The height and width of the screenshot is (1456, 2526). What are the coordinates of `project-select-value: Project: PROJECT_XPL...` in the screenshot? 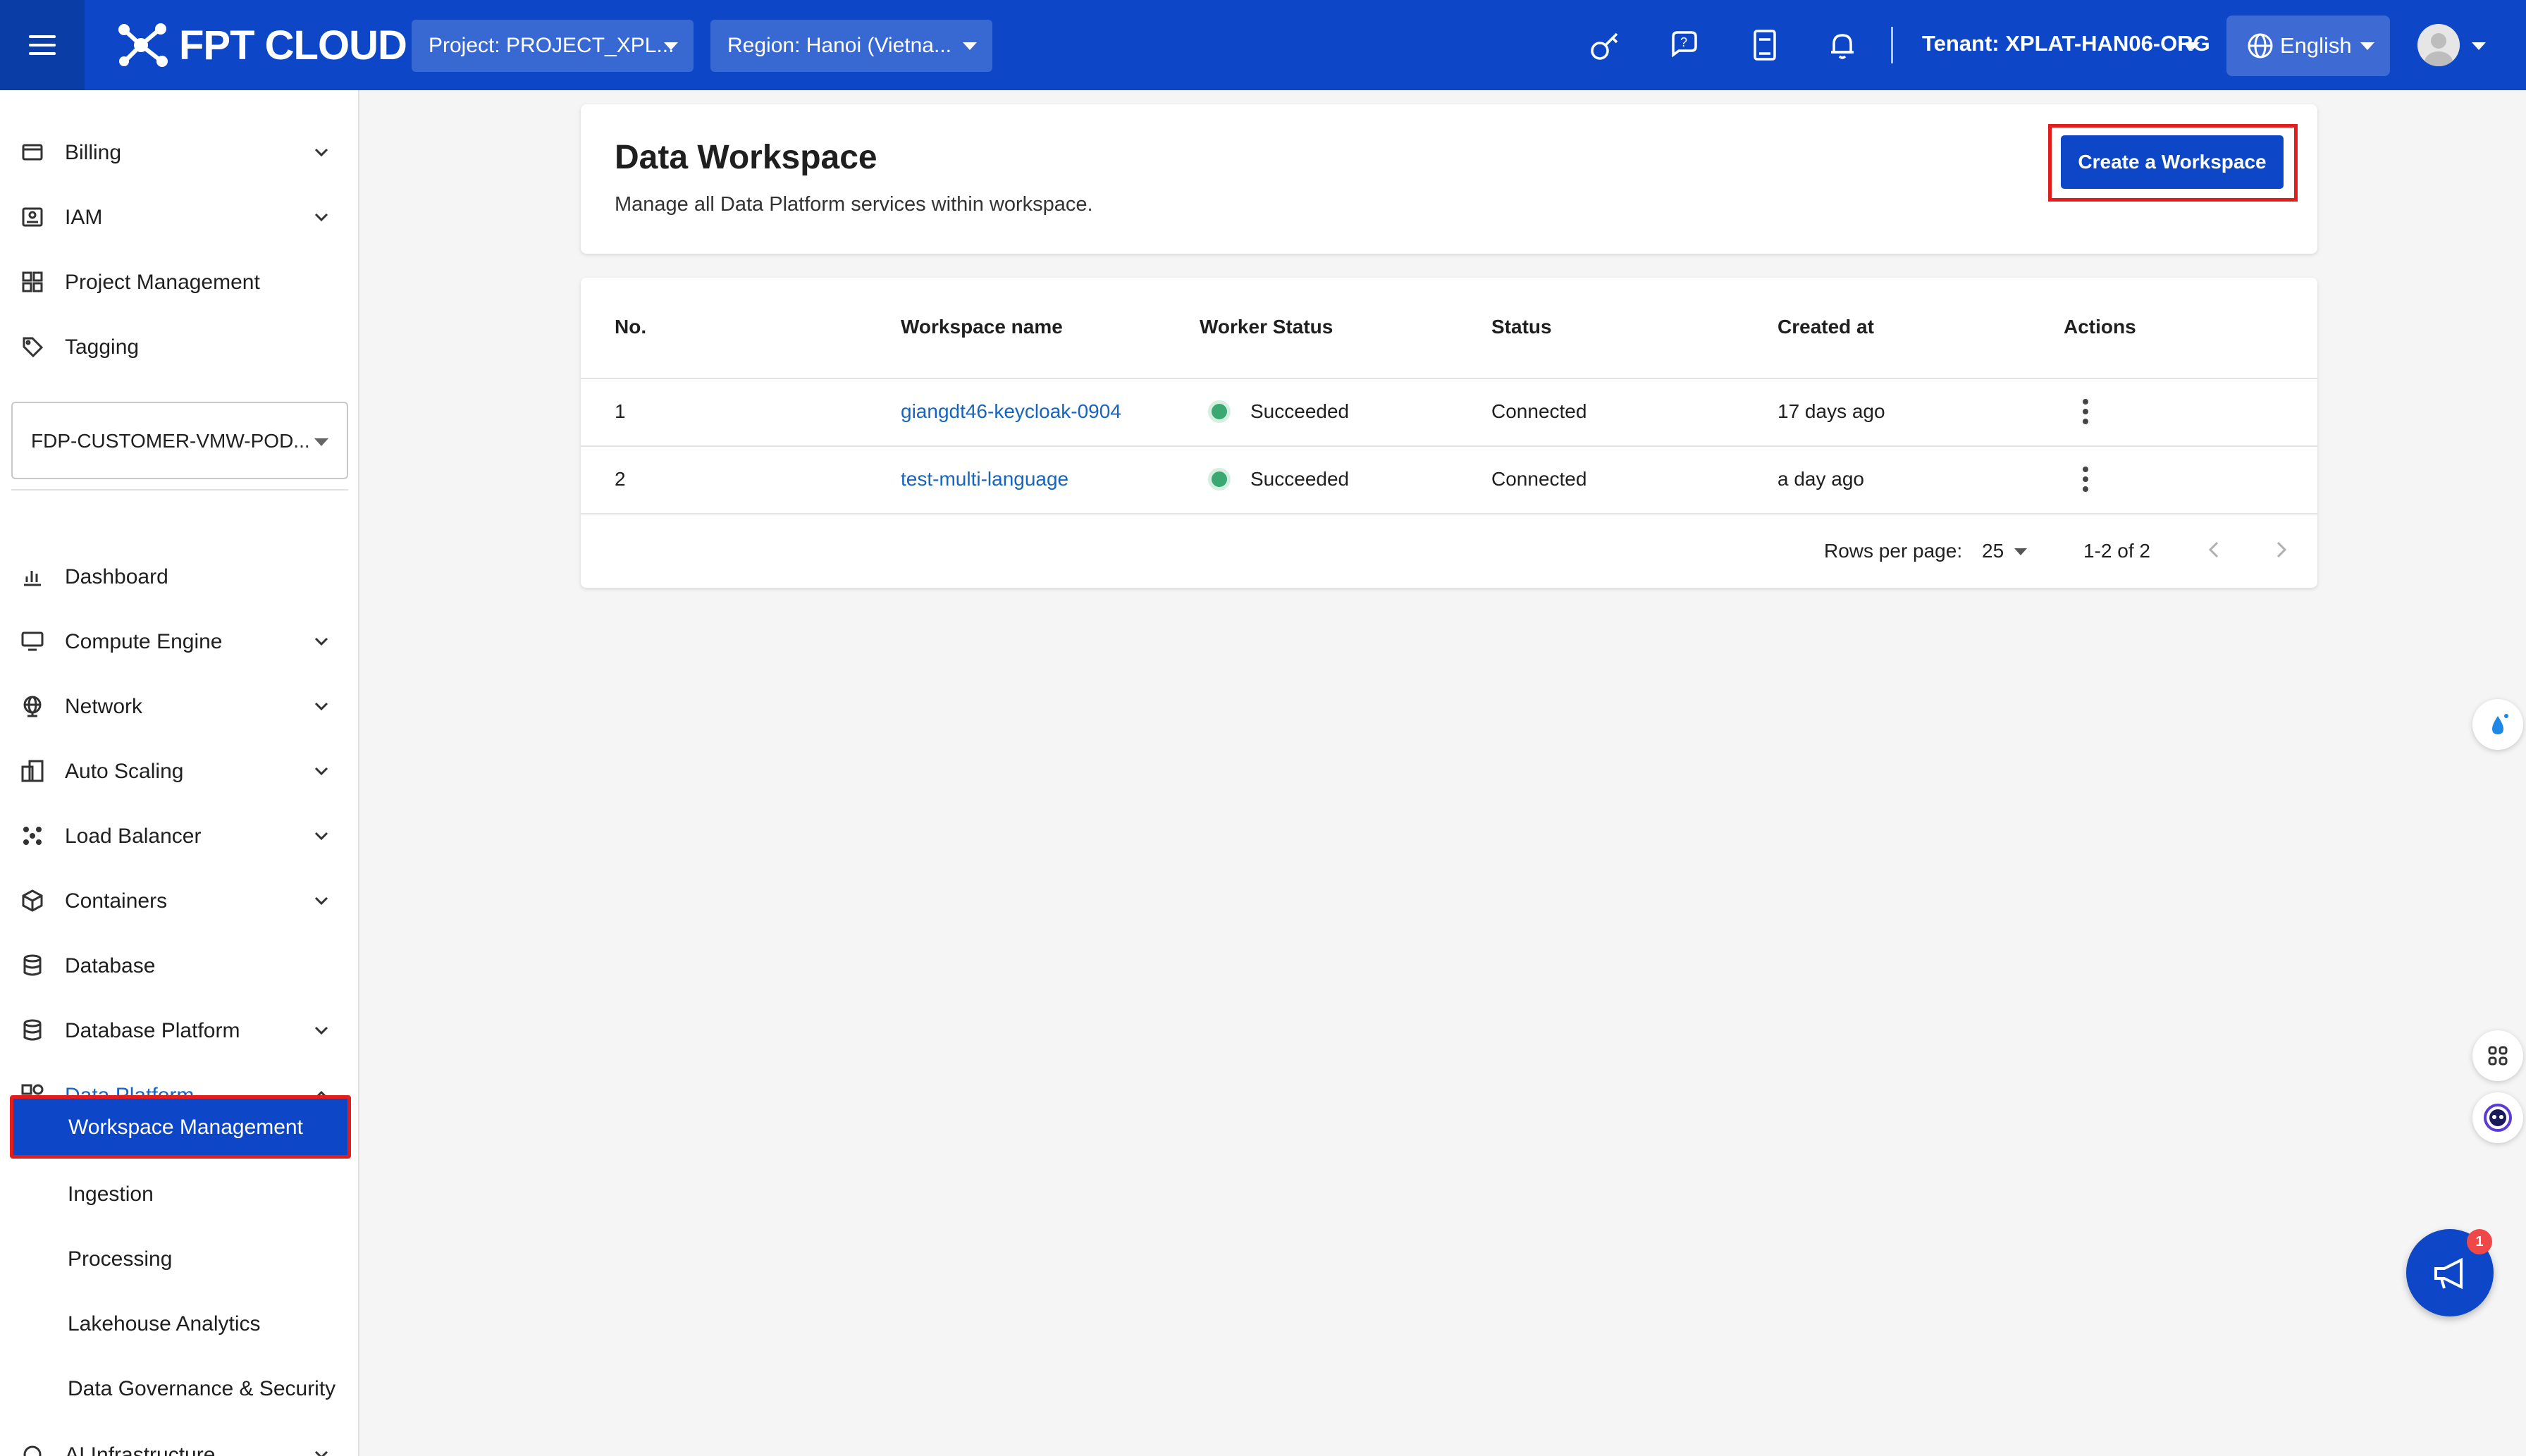 It's located at (551, 45).